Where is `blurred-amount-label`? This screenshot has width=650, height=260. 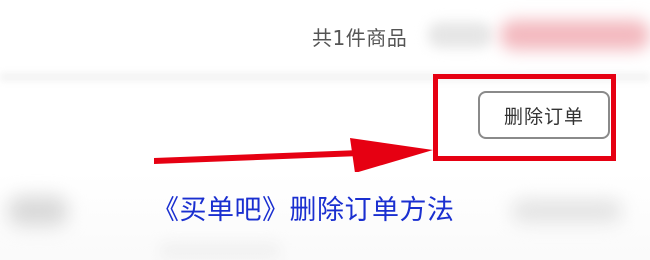 blurred-amount-label is located at coordinates (460, 35).